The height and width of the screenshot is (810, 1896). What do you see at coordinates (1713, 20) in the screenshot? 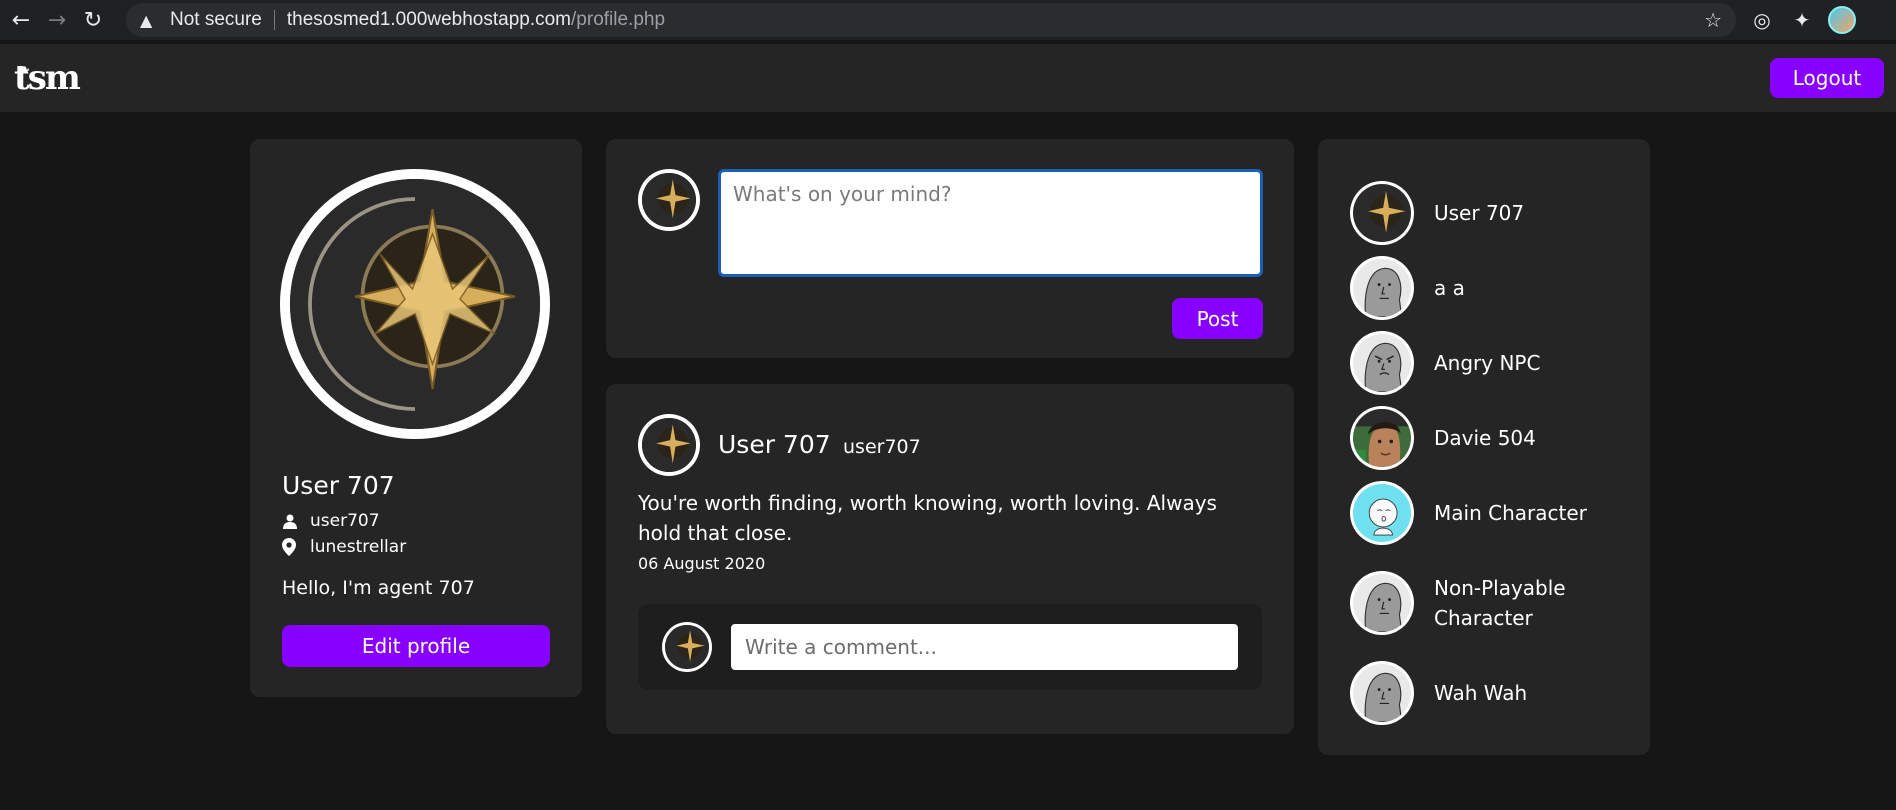
I see `bookmark-star-icon: ☆` at bounding box center [1713, 20].